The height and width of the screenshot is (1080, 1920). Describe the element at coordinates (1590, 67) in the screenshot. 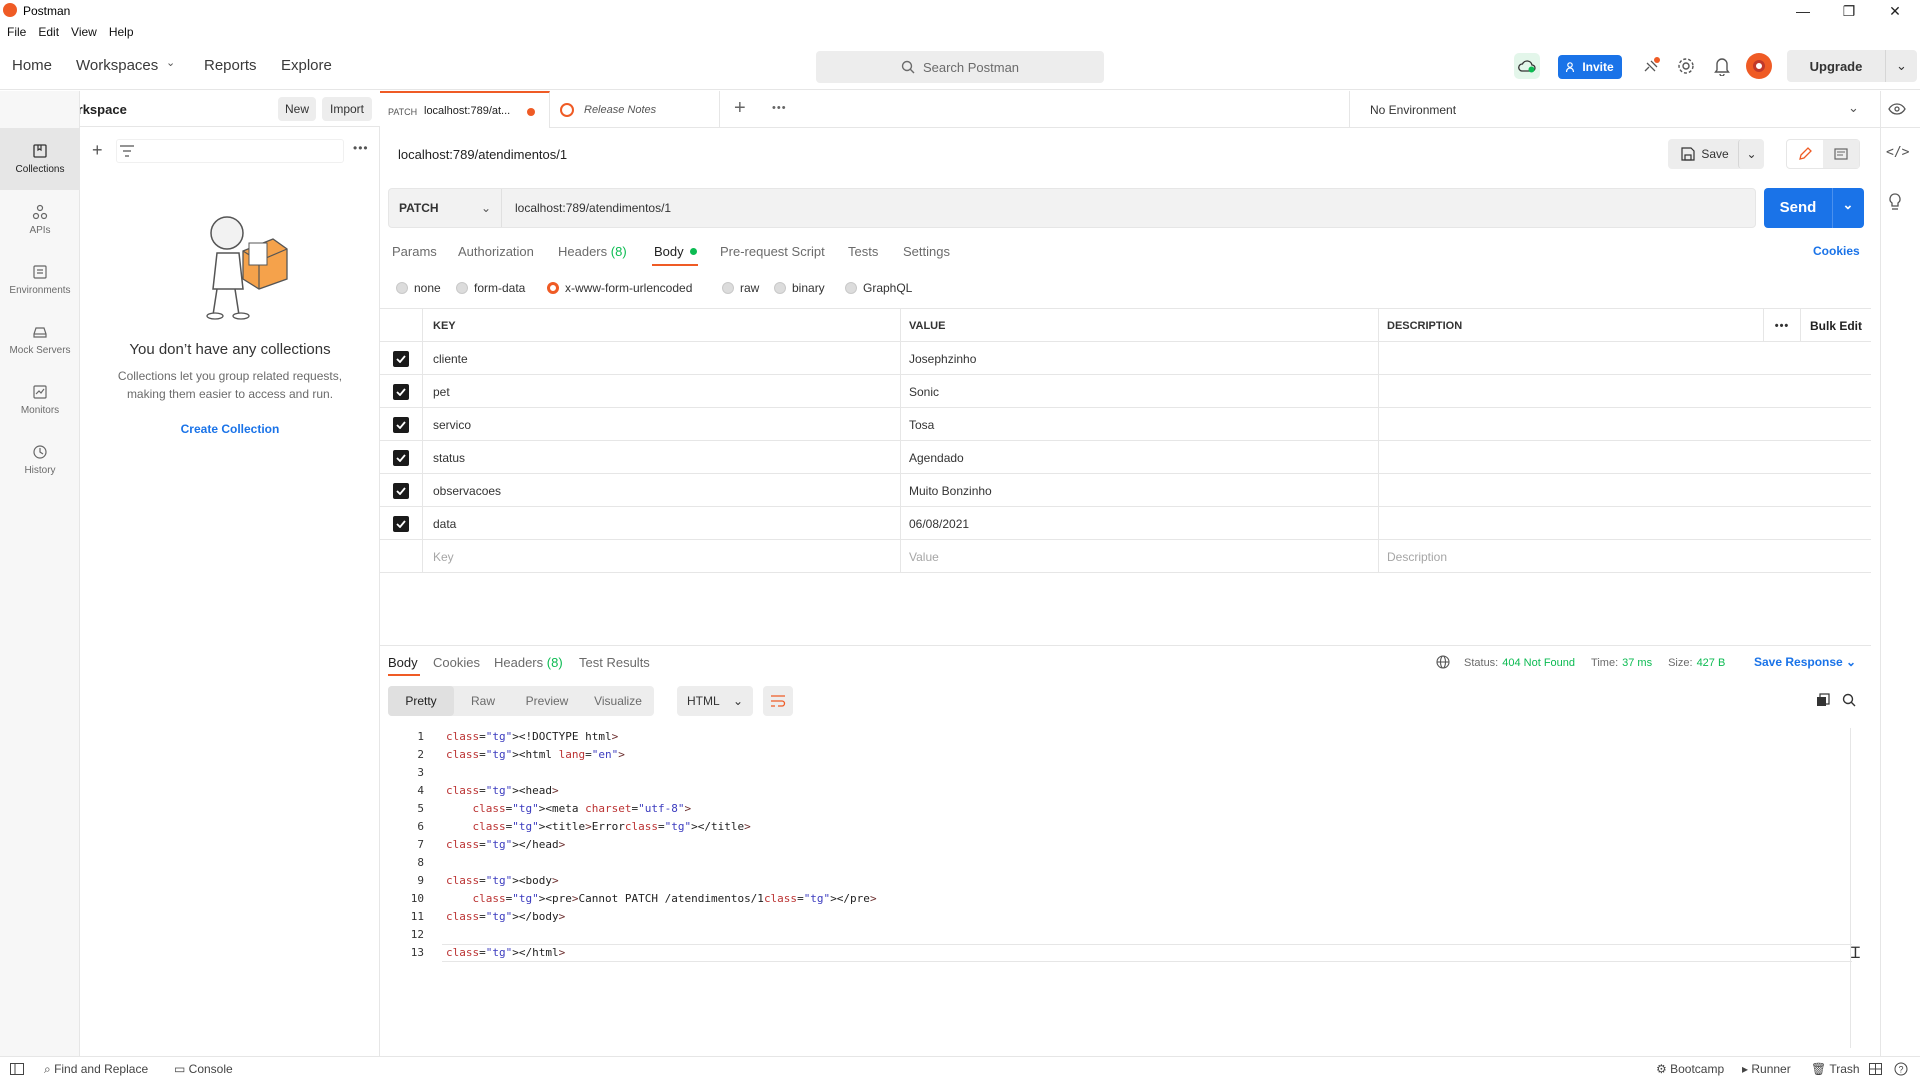

I see `invite-button: Invite` at that location.